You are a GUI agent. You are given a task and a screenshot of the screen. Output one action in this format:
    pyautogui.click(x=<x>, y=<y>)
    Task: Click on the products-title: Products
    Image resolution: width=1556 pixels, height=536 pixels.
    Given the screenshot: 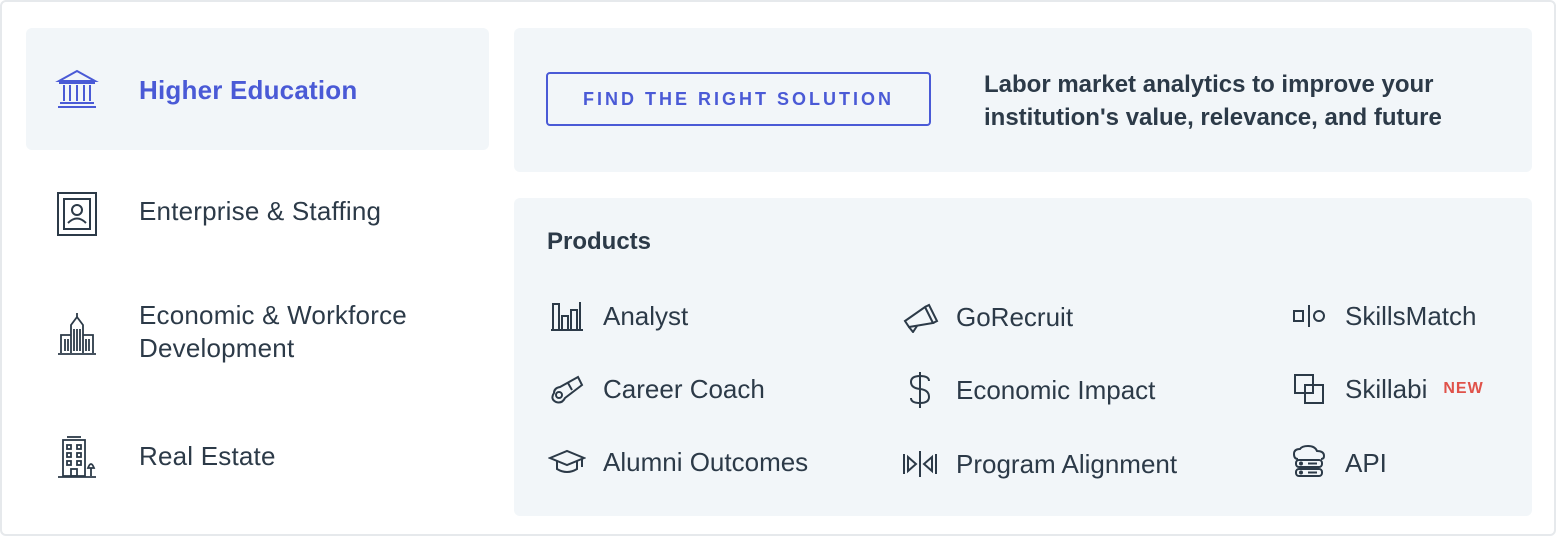 What is the action you would take?
    pyautogui.click(x=599, y=241)
    